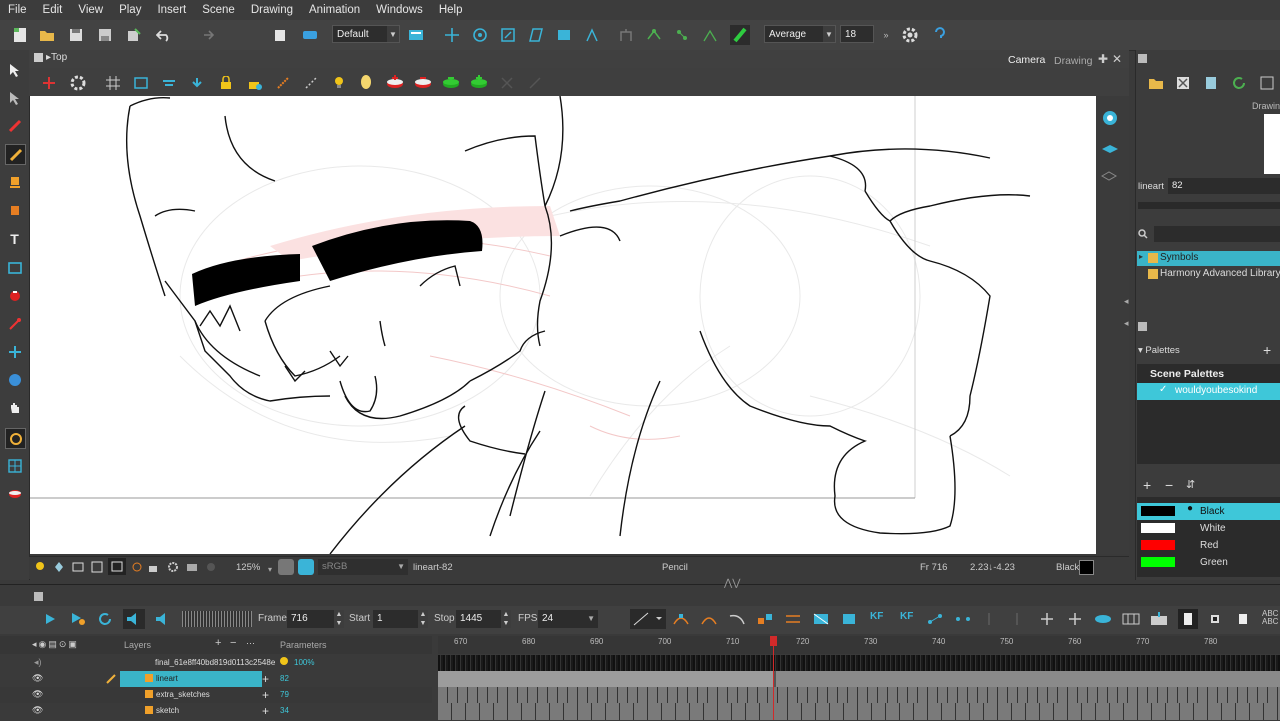 The height and width of the screenshot is (721, 1280). I want to click on menu-drawing: Drawing, so click(272, 10).